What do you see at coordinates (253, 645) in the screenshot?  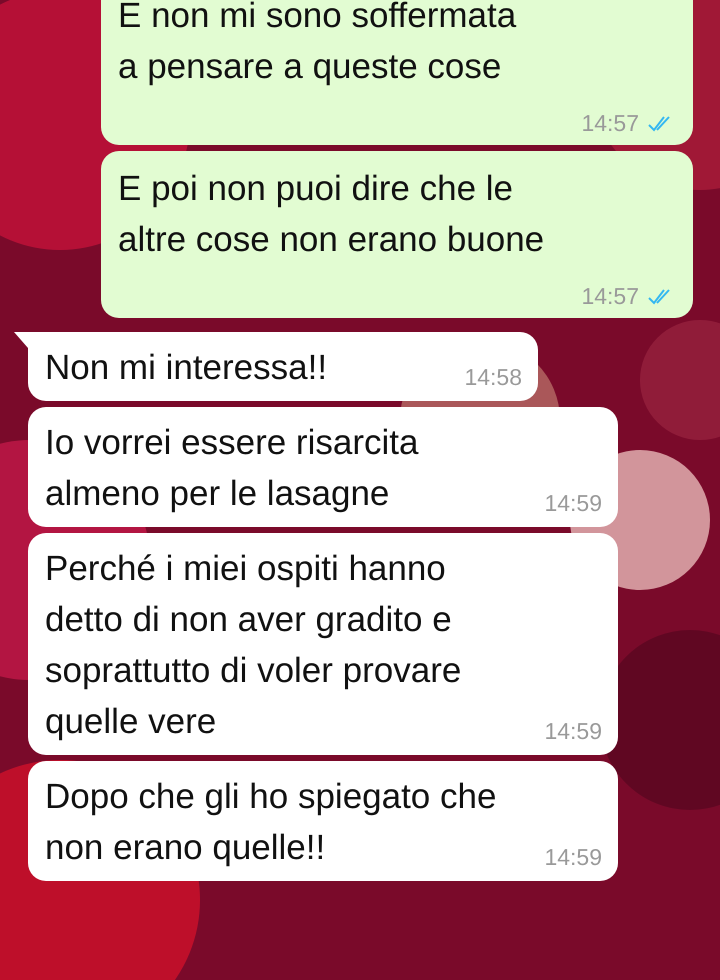 I see `message-text: Perché i miei ospiti hanno detto di non aver gradito e soprattutto di voler provare quelle vere` at bounding box center [253, 645].